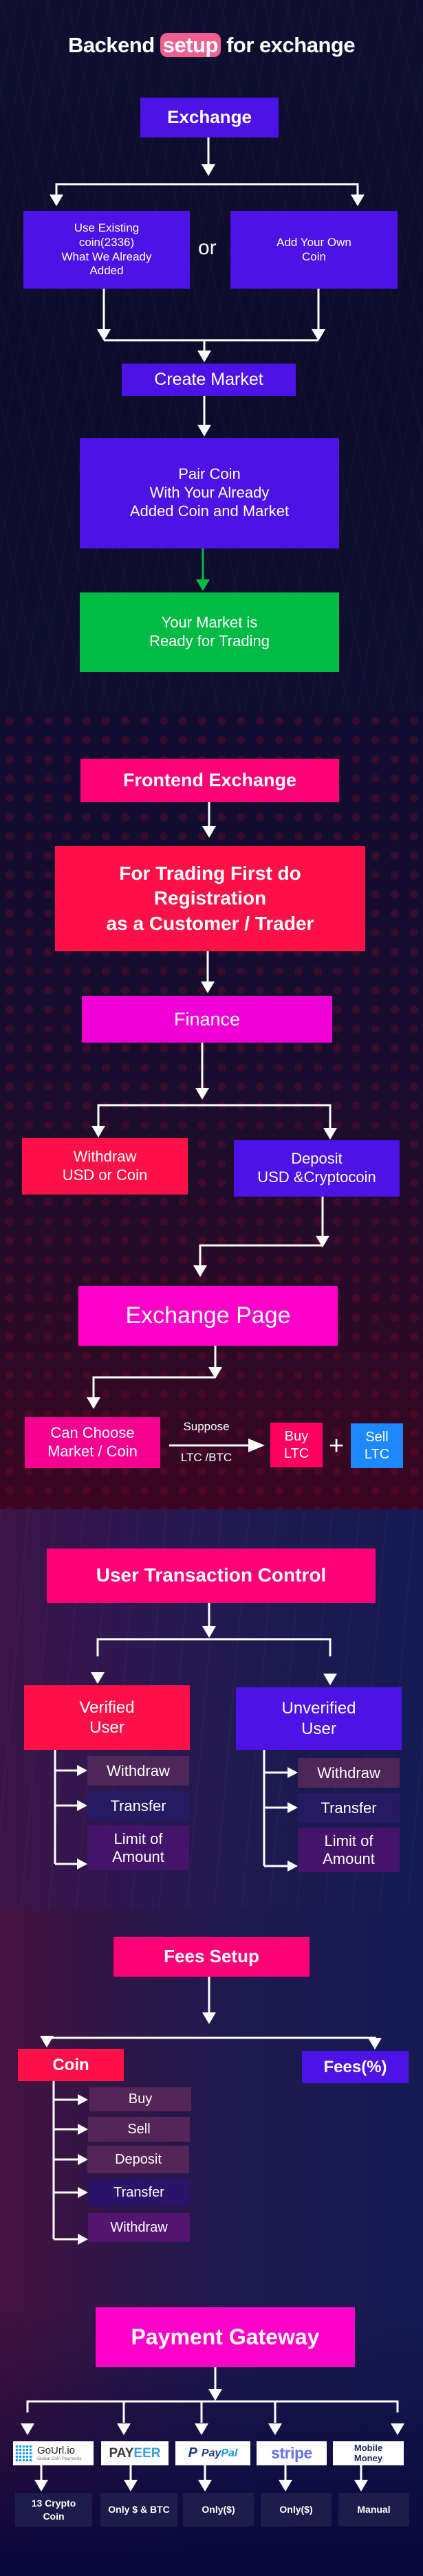  I want to click on verified-withdraw: Withdraw, so click(138, 1771).